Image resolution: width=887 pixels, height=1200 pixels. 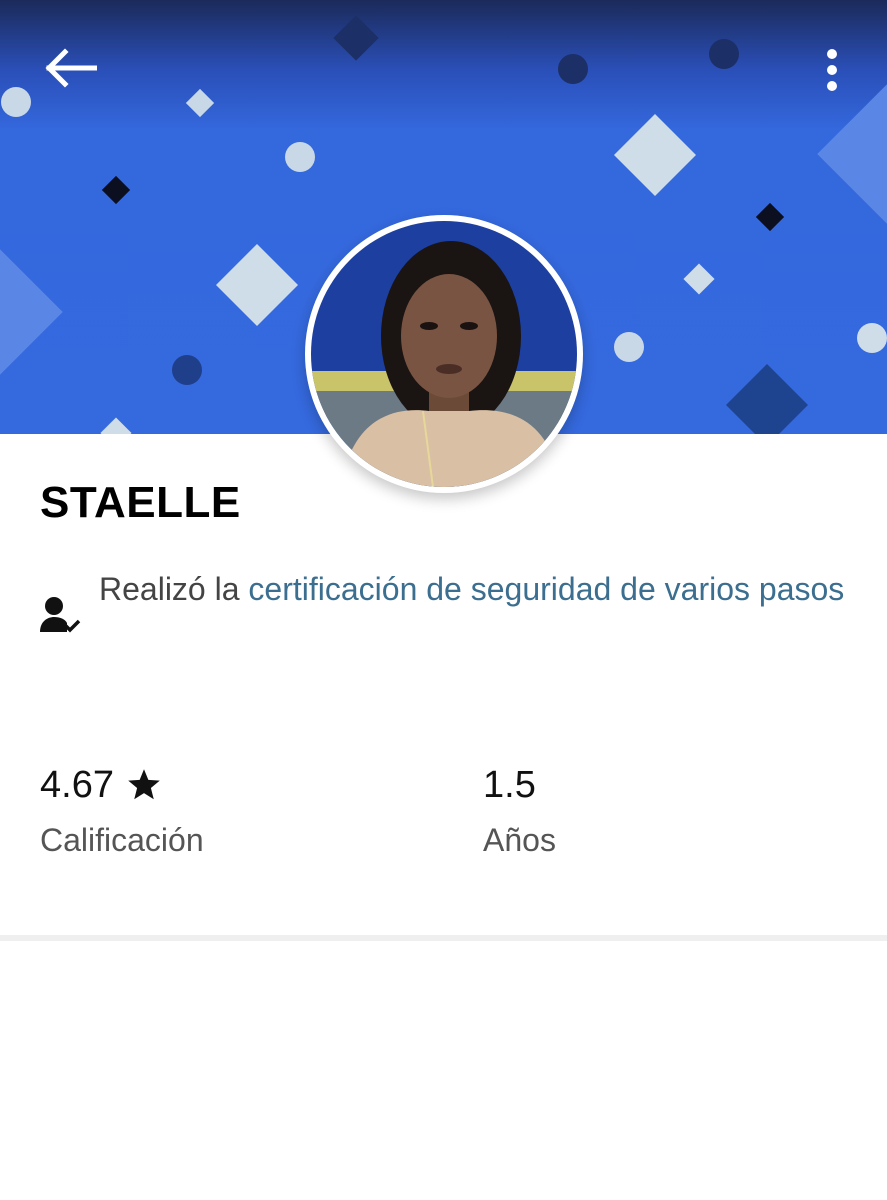 What do you see at coordinates (122, 840) in the screenshot?
I see `rating-label: Calificación` at bounding box center [122, 840].